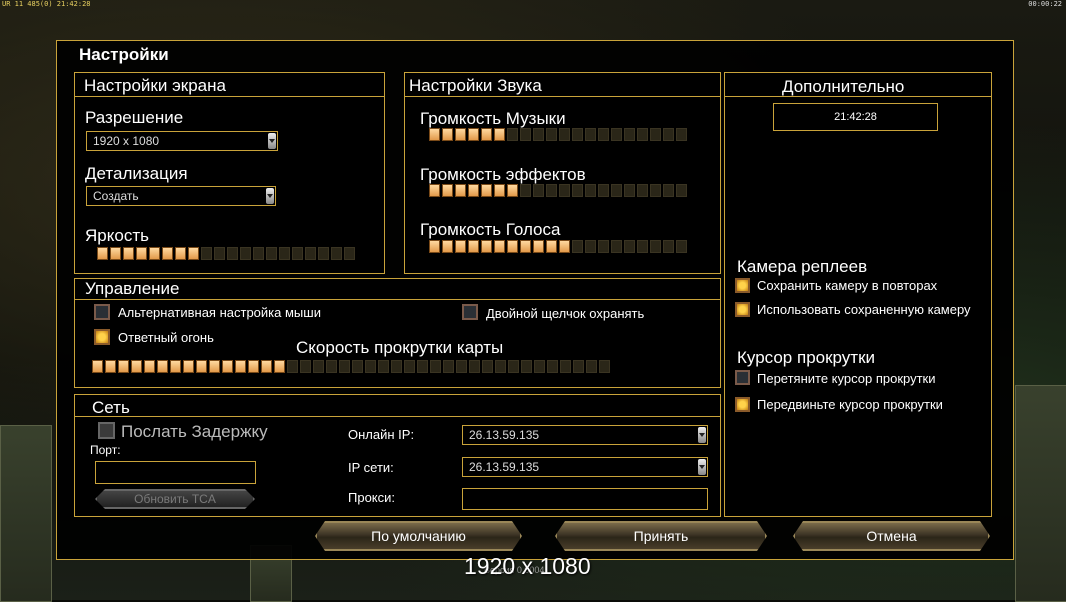  I want to click on accept-button: Принять, so click(661, 536).